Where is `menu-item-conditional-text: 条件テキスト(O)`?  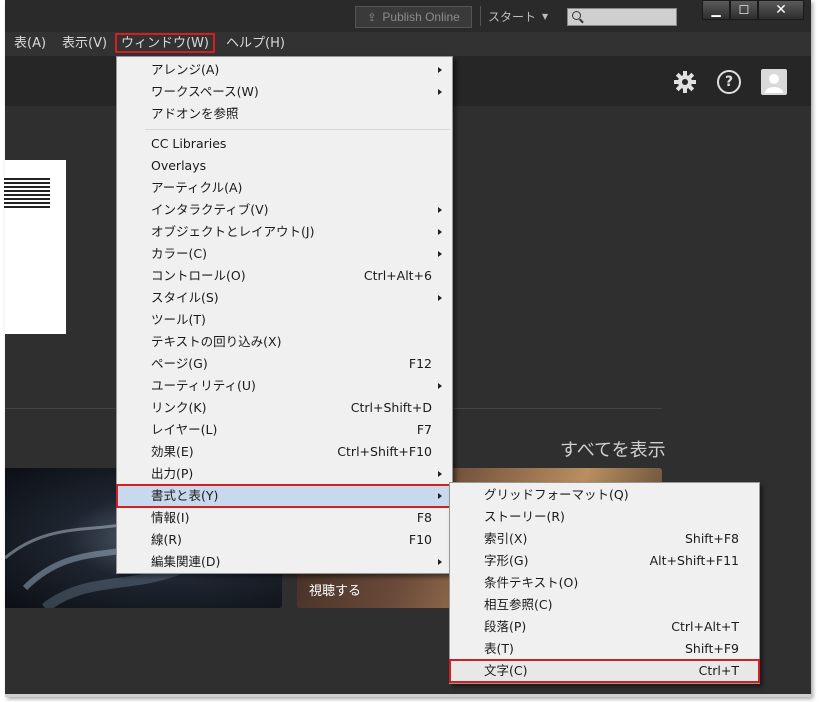
menu-item-conditional-text: 条件テキスト(O) is located at coordinates (604, 583).